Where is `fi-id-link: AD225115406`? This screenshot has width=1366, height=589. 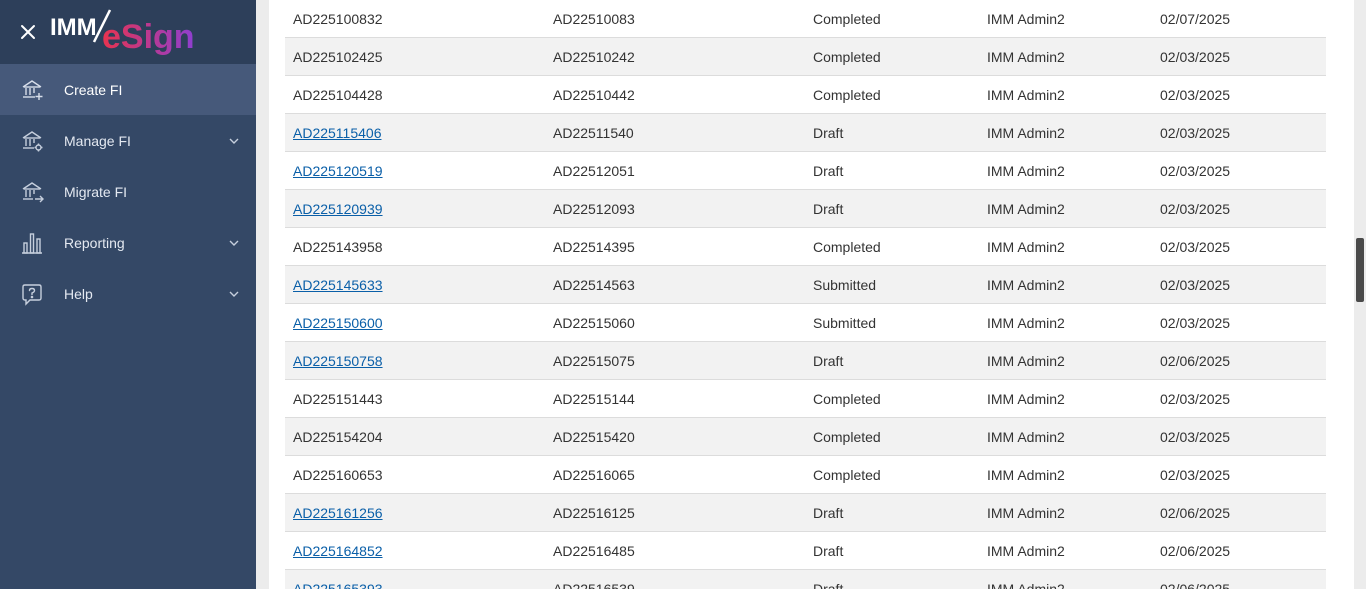
fi-id-link: AD225115406 is located at coordinates (337, 133).